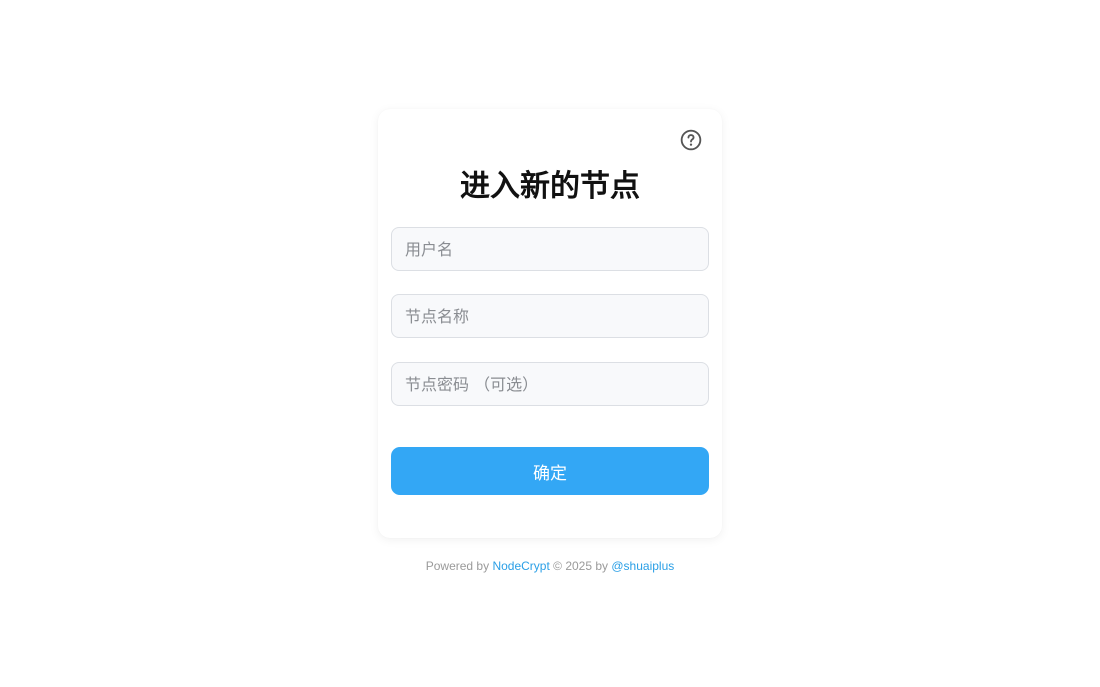 The width and height of the screenshot is (1100, 687). What do you see at coordinates (550, 186) in the screenshot?
I see `page-title: 进入新的节点` at bounding box center [550, 186].